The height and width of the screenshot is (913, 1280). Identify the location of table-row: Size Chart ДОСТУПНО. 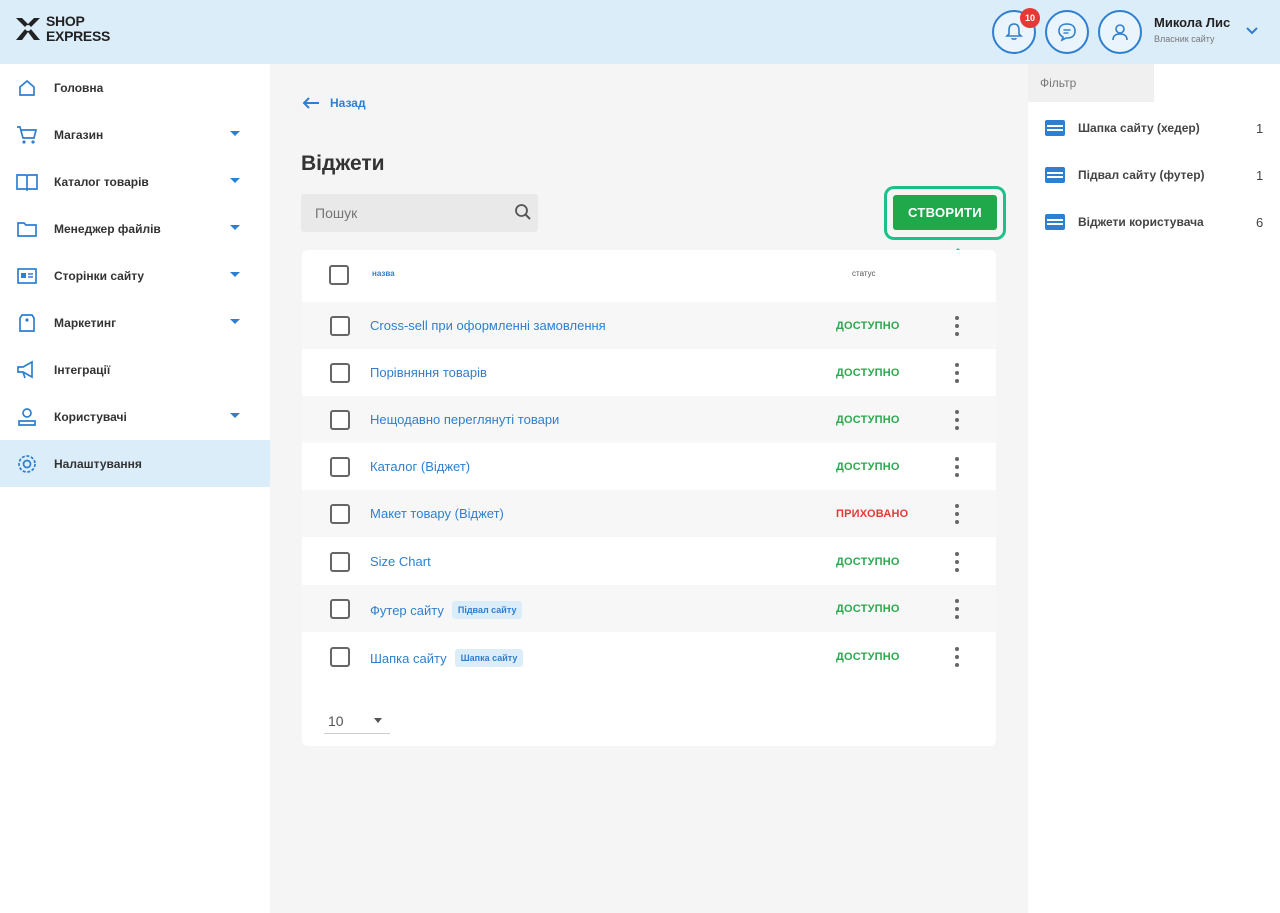
(649, 561).